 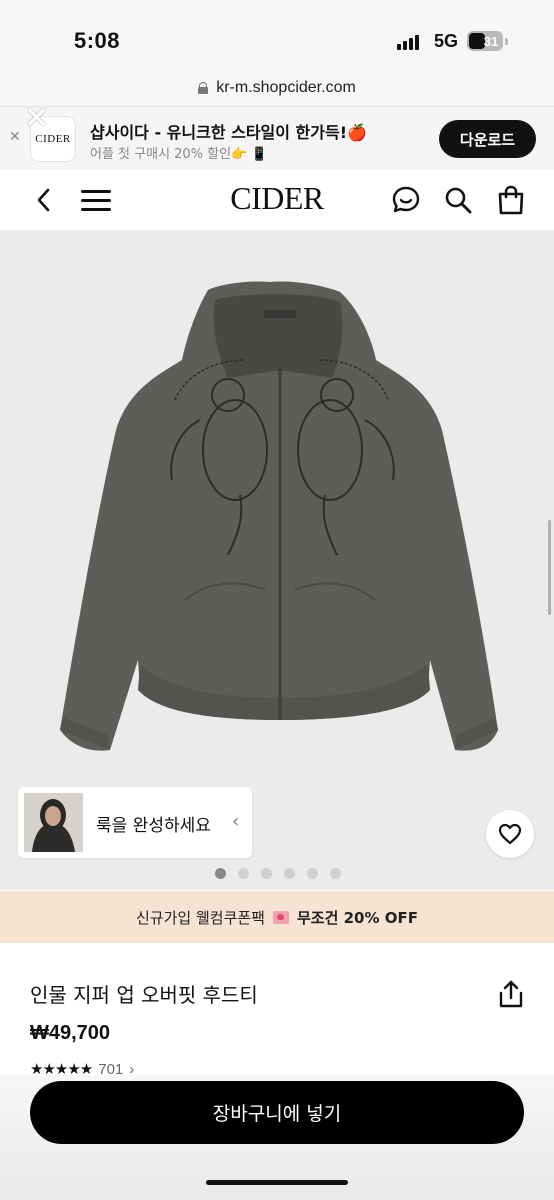 What do you see at coordinates (228, 132) in the screenshot?
I see `banner-title: 샵사이다 - 유니크한 스타일이 한가득!🍎` at bounding box center [228, 132].